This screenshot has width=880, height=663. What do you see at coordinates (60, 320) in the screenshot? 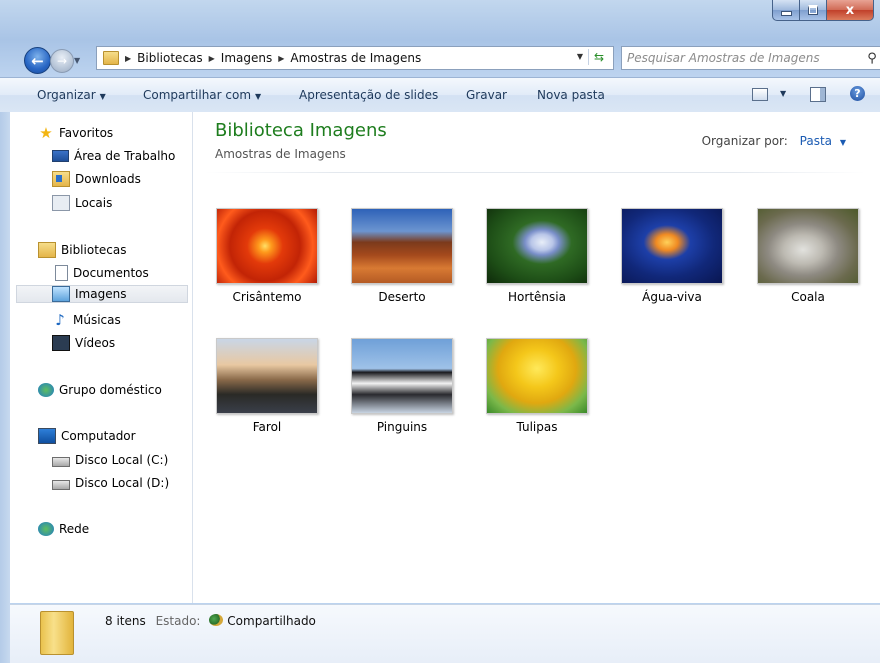
I see `music-note-icon: ♪` at bounding box center [60, 320].